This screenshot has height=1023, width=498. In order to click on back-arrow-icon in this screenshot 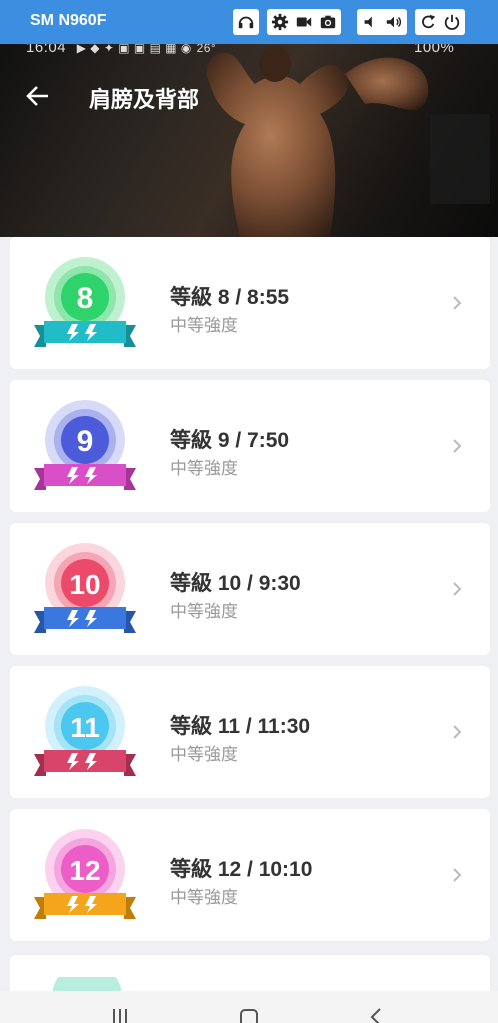, I will do `click(38, 96)`.